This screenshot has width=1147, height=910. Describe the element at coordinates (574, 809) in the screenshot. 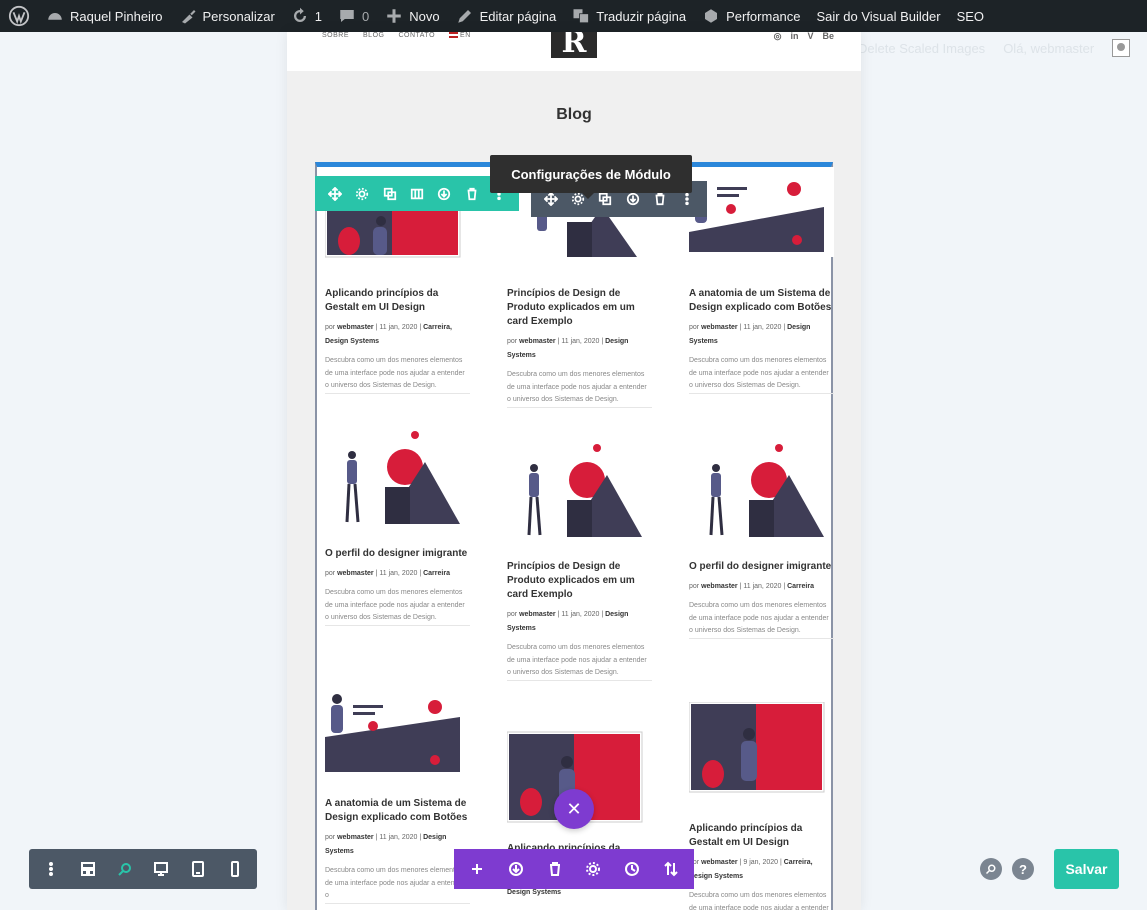

I see `close-builder-button: ✕` at that location.